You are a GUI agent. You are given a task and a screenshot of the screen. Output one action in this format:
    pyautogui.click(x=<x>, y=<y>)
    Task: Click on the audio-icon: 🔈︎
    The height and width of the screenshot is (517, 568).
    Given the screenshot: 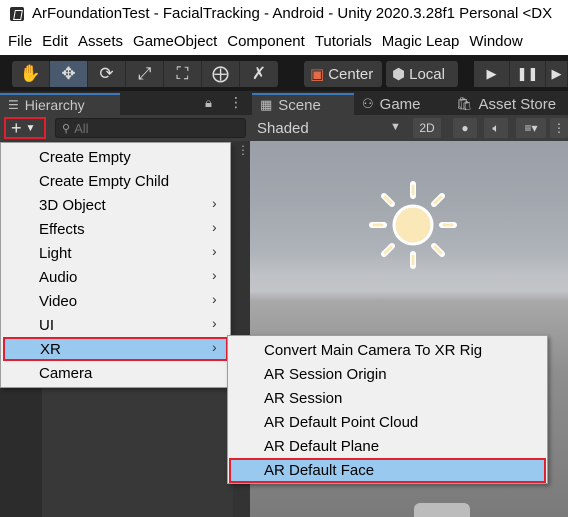 What is the action you would take?
    pyautogui.click(x=496, y=128)
    